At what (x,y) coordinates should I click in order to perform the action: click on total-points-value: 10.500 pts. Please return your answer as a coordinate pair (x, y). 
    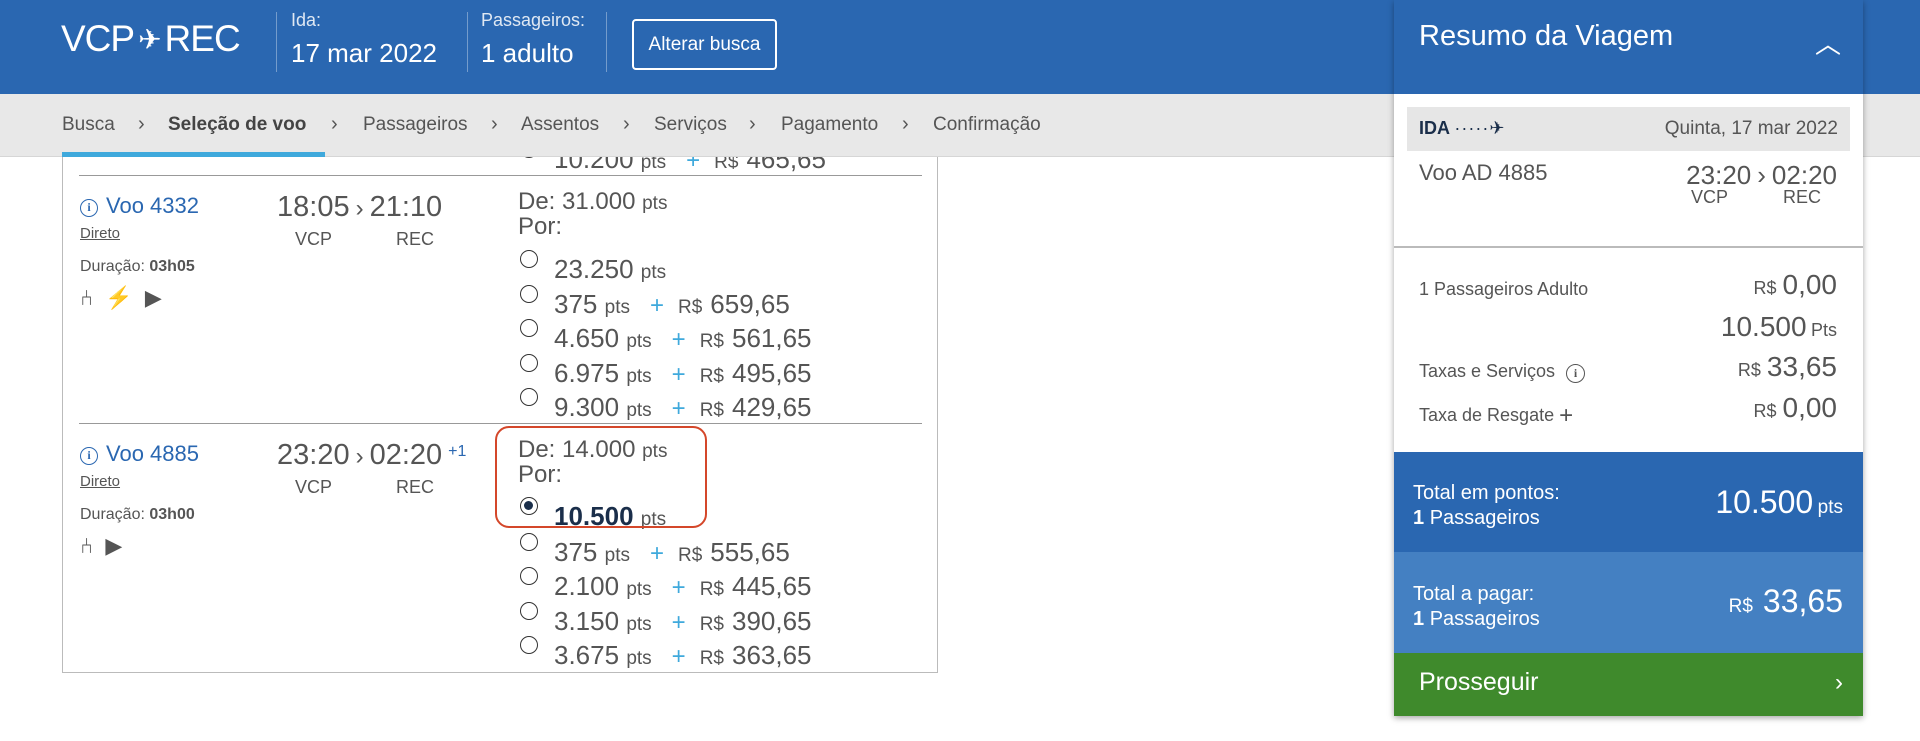
    Looking at the image, I should click on (1779, 502).